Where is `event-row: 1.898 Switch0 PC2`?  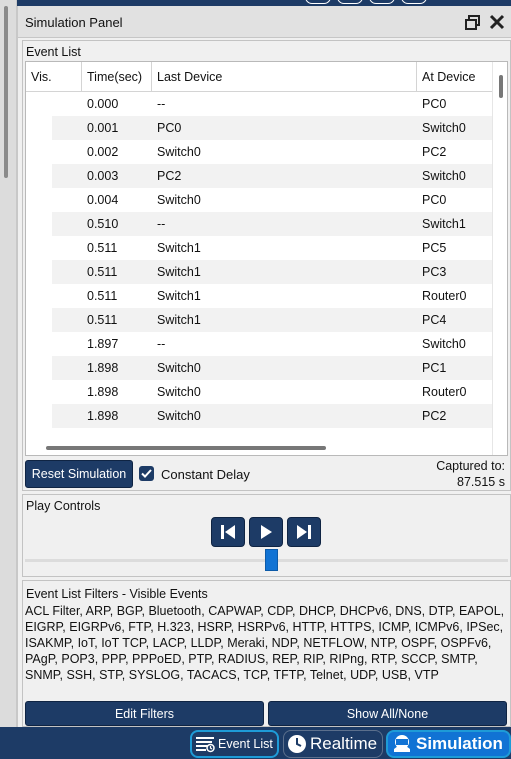
event-row: 1.898 Switch0 PC2 is located at coordinates (259, 416).